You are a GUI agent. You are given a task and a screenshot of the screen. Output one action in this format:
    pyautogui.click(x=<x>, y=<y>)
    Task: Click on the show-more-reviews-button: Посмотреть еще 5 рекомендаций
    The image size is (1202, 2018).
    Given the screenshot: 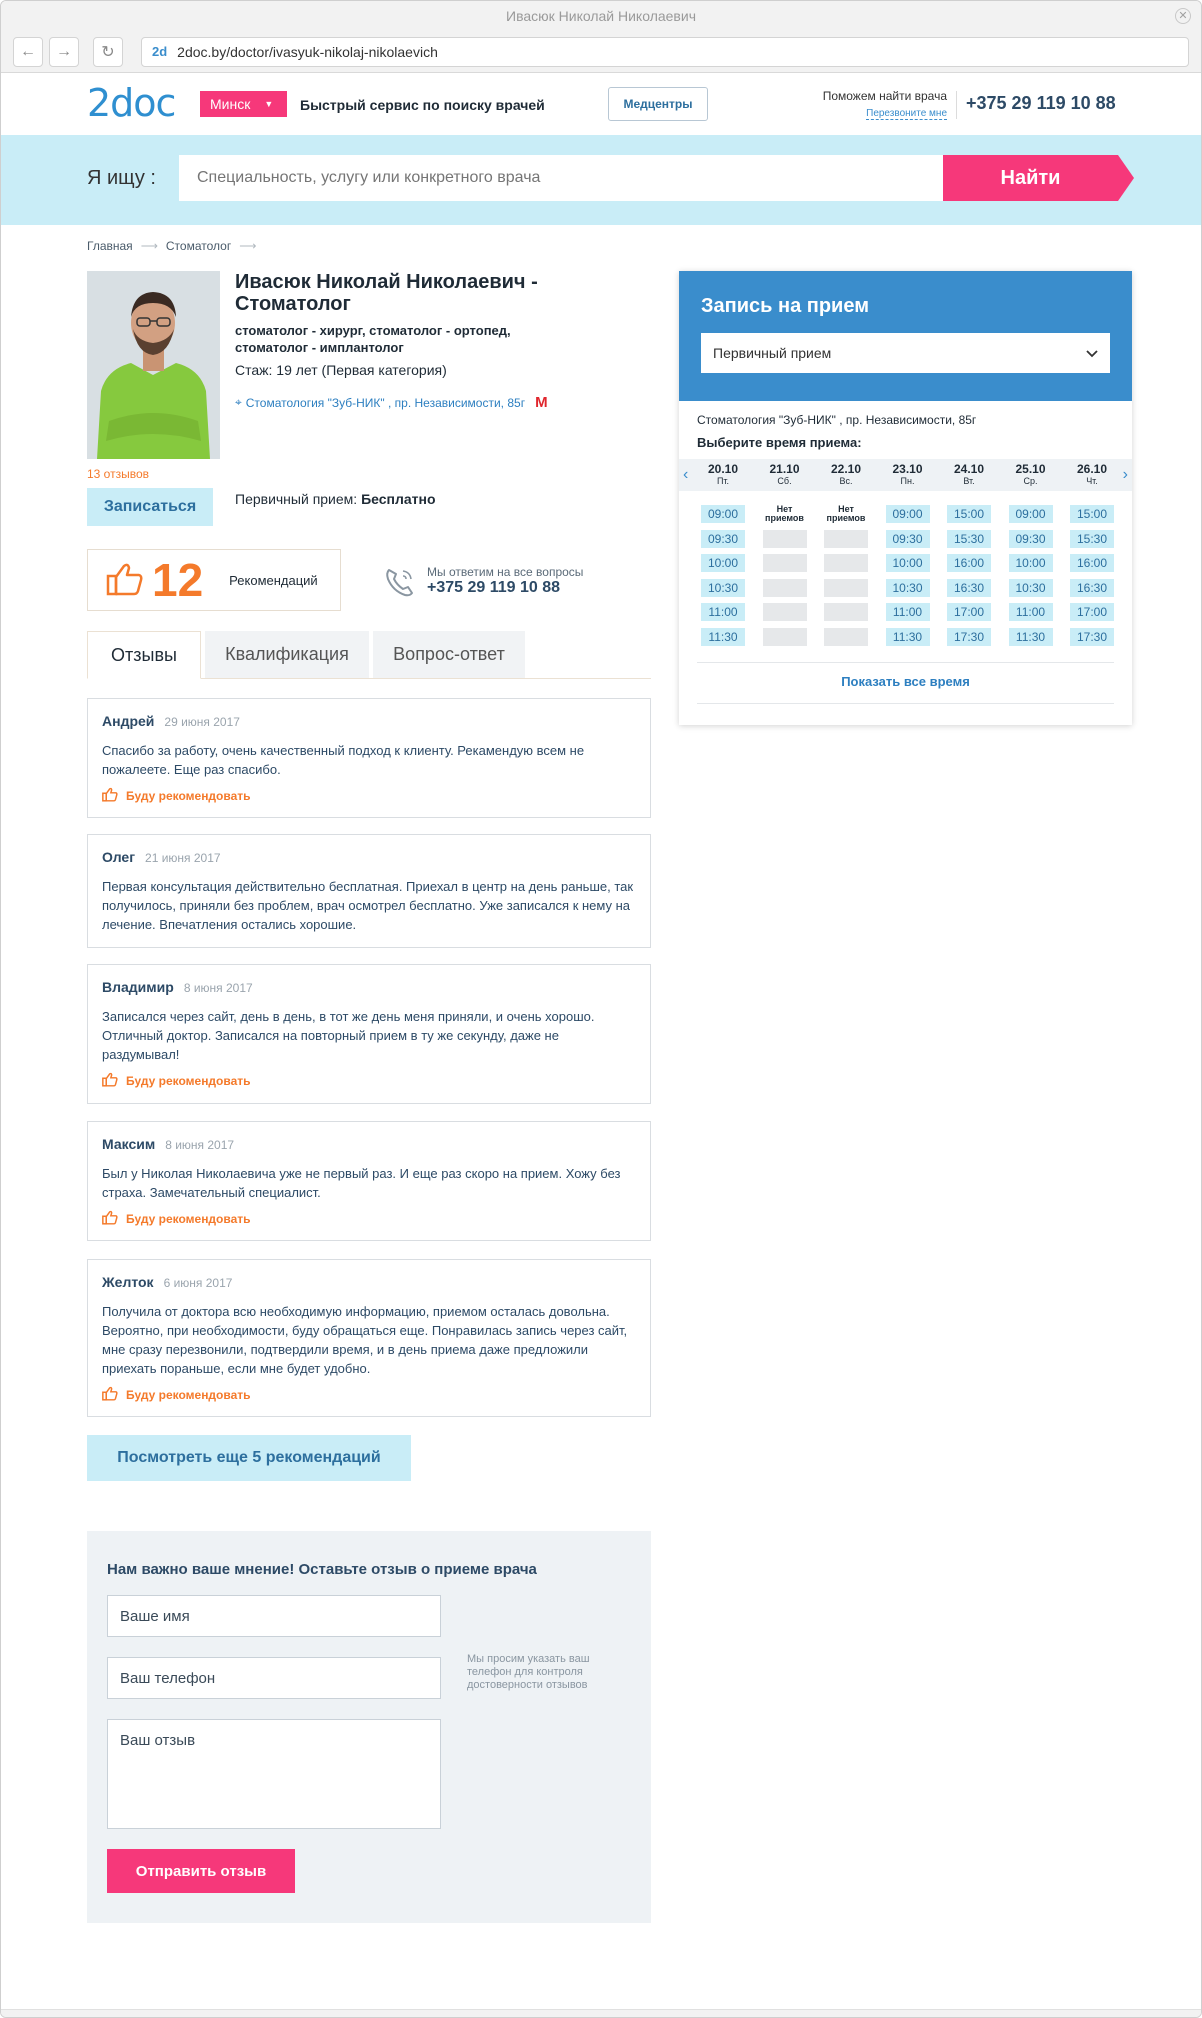 What is the action you would take?
    pyautogui.click(x=249, y=1458)
    